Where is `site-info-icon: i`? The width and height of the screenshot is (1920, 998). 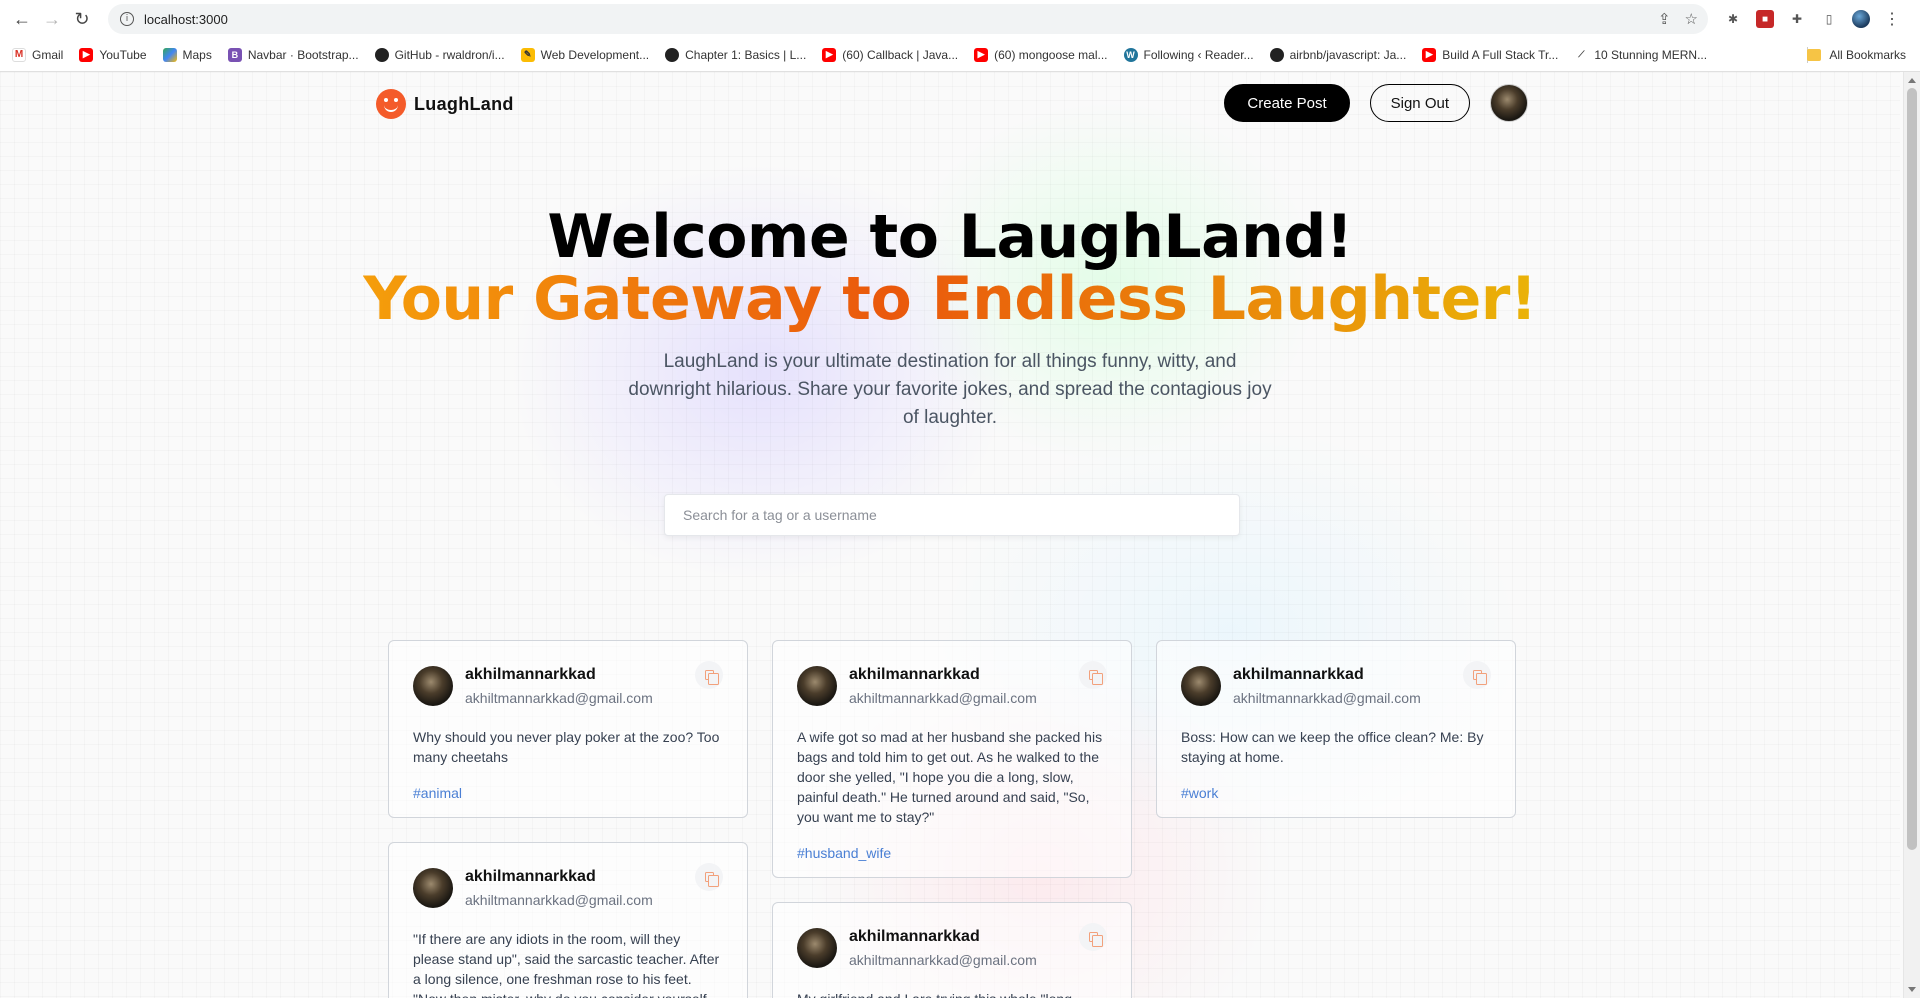
site-info-icon: i is located at coordinates (127, 19).